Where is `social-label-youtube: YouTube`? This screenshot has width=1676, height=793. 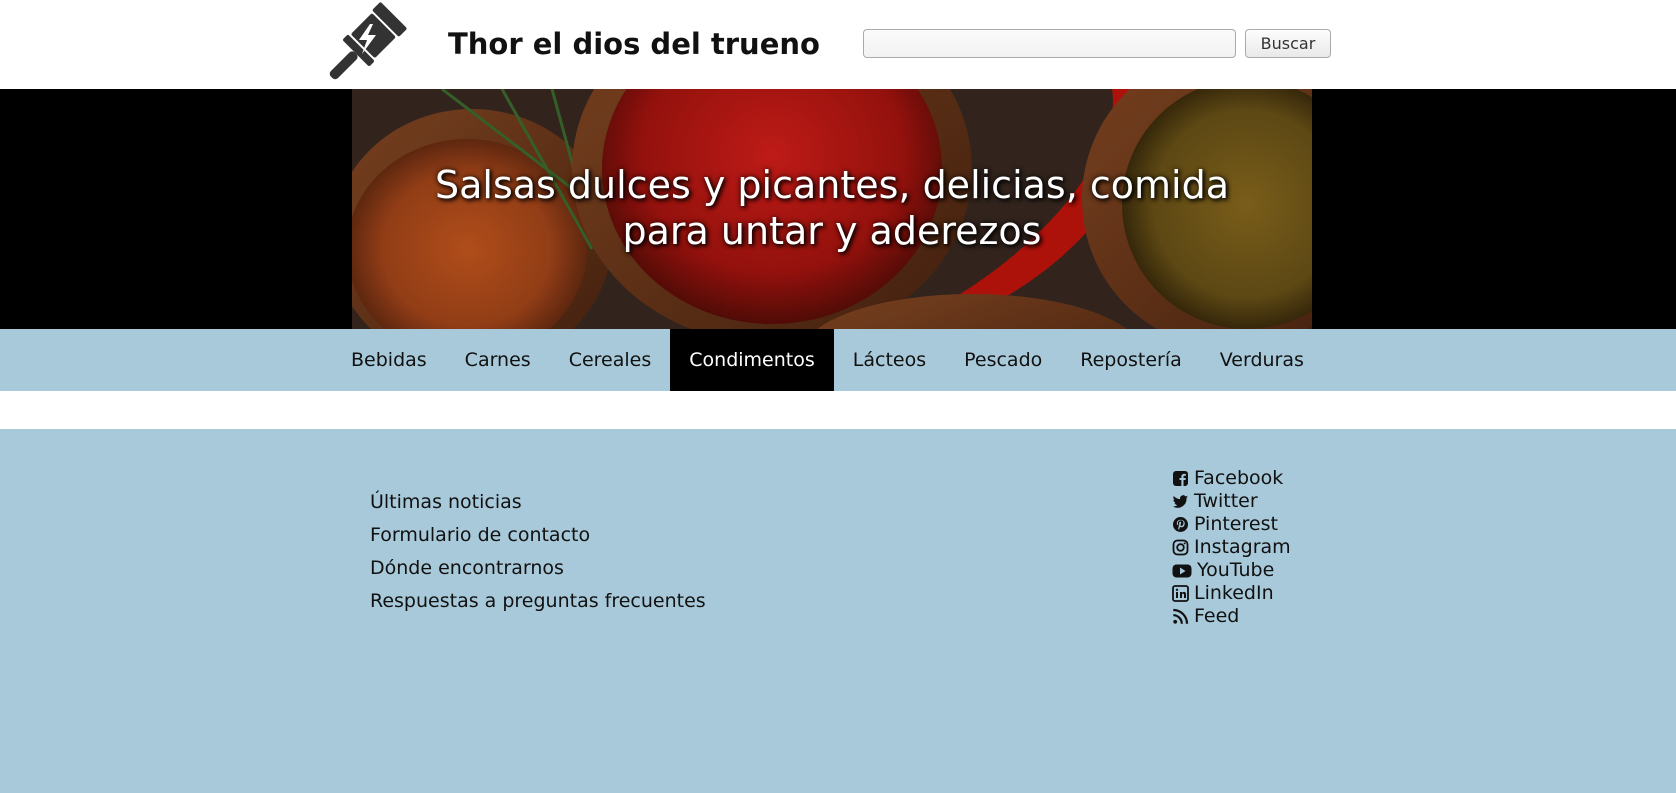 social-label-youtube: YouTube is located at coordinates (1236, 570).